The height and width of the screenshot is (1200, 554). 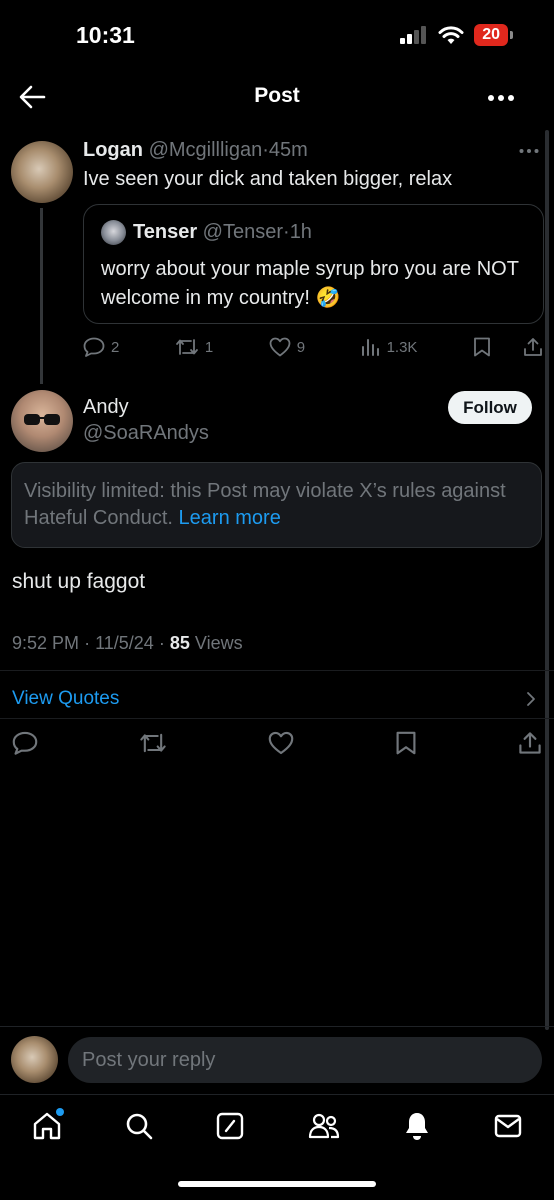 I want to click on repost-button: 1, so click(x=194, y=347).